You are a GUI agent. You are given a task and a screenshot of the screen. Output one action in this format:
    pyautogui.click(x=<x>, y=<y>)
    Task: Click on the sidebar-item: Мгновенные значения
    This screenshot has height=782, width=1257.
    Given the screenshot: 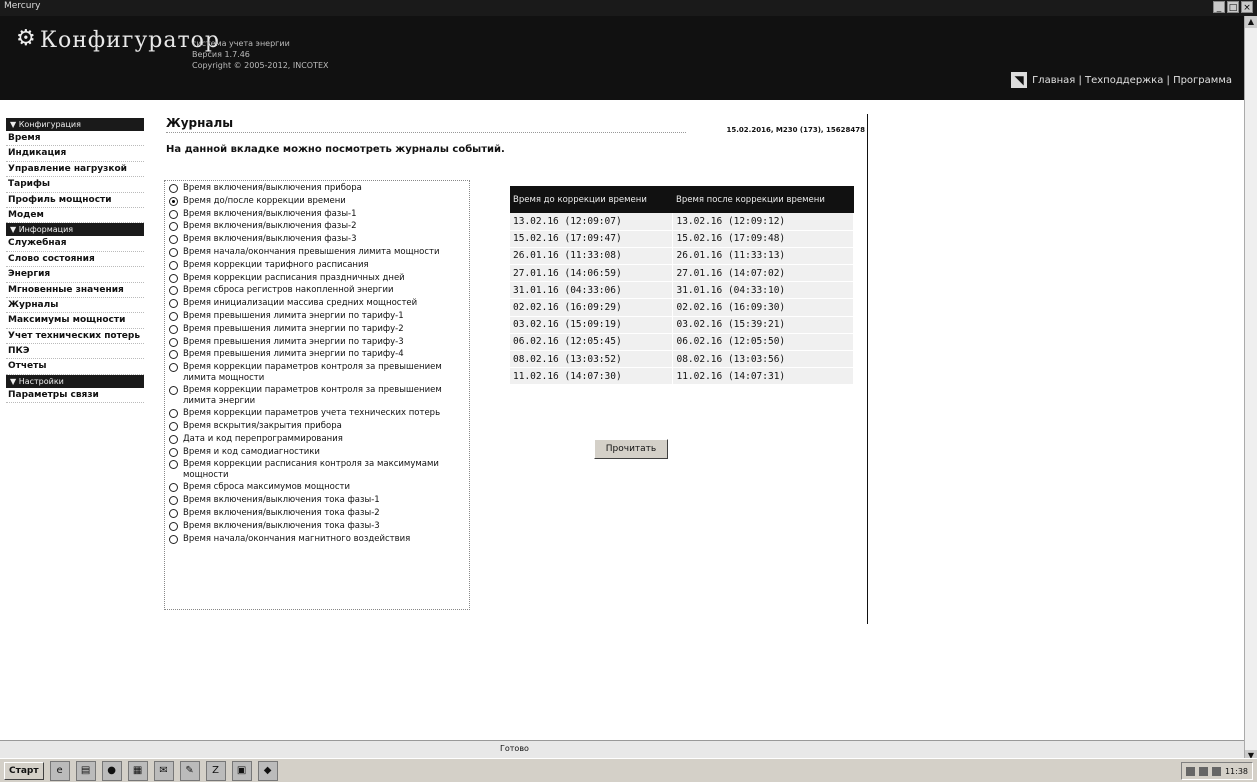 What is the action you would take?
    pyautogui.click(x=75, y=290)
    